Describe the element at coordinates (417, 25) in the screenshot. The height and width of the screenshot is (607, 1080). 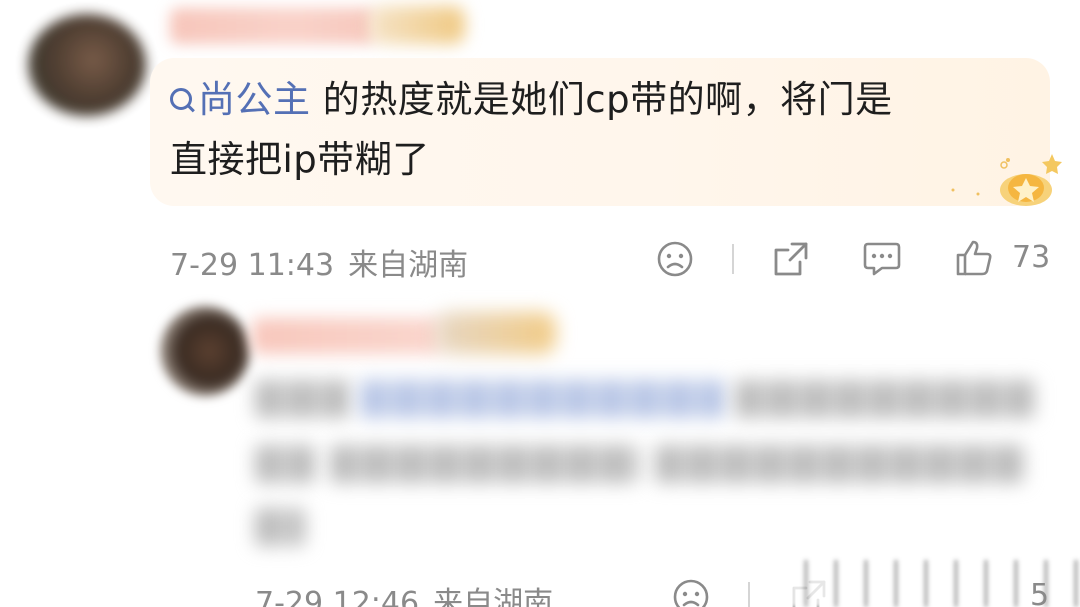
I see `user-badge-redacted` at that location.